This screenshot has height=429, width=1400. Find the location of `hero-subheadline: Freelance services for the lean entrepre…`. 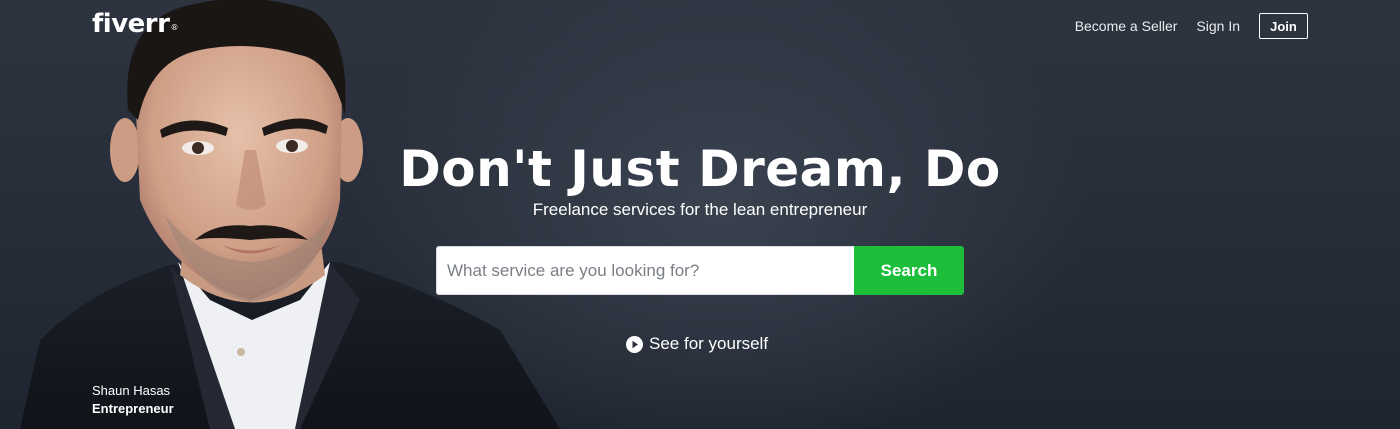

hero-subheadline: Freelance services for the lean entrepre… is located at coordinates (700, 209).